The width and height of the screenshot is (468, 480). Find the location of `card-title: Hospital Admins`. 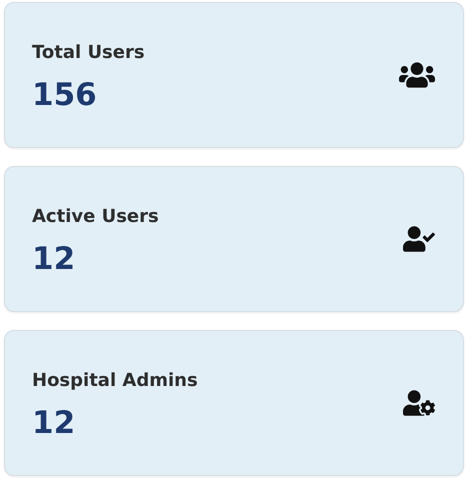

card-title: Hospital Admins is located at coordinates (115, 380).